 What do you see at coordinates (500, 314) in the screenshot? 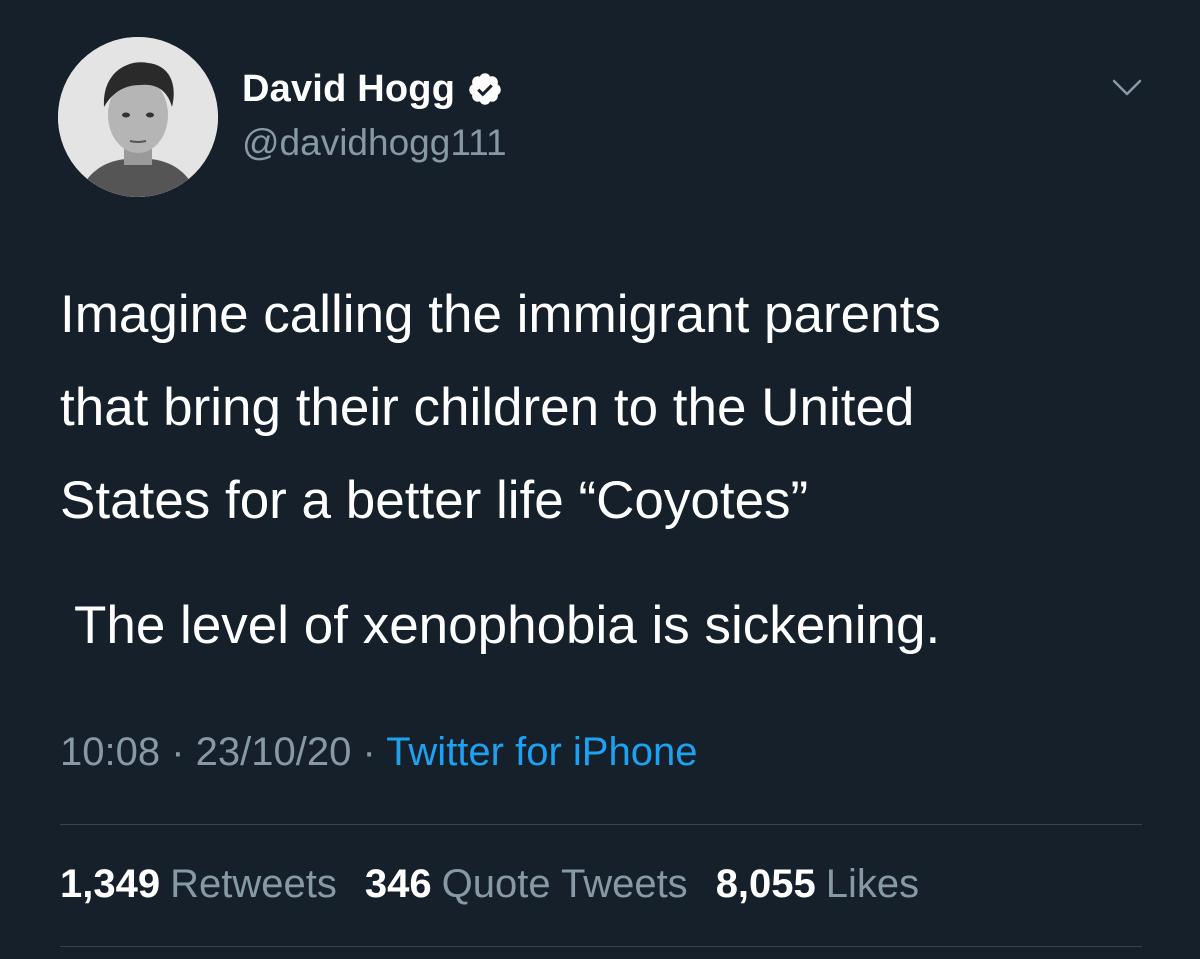
I see `tweet-text-line: Imagine calling the immigrant parents` at bounding box center [500, 314].